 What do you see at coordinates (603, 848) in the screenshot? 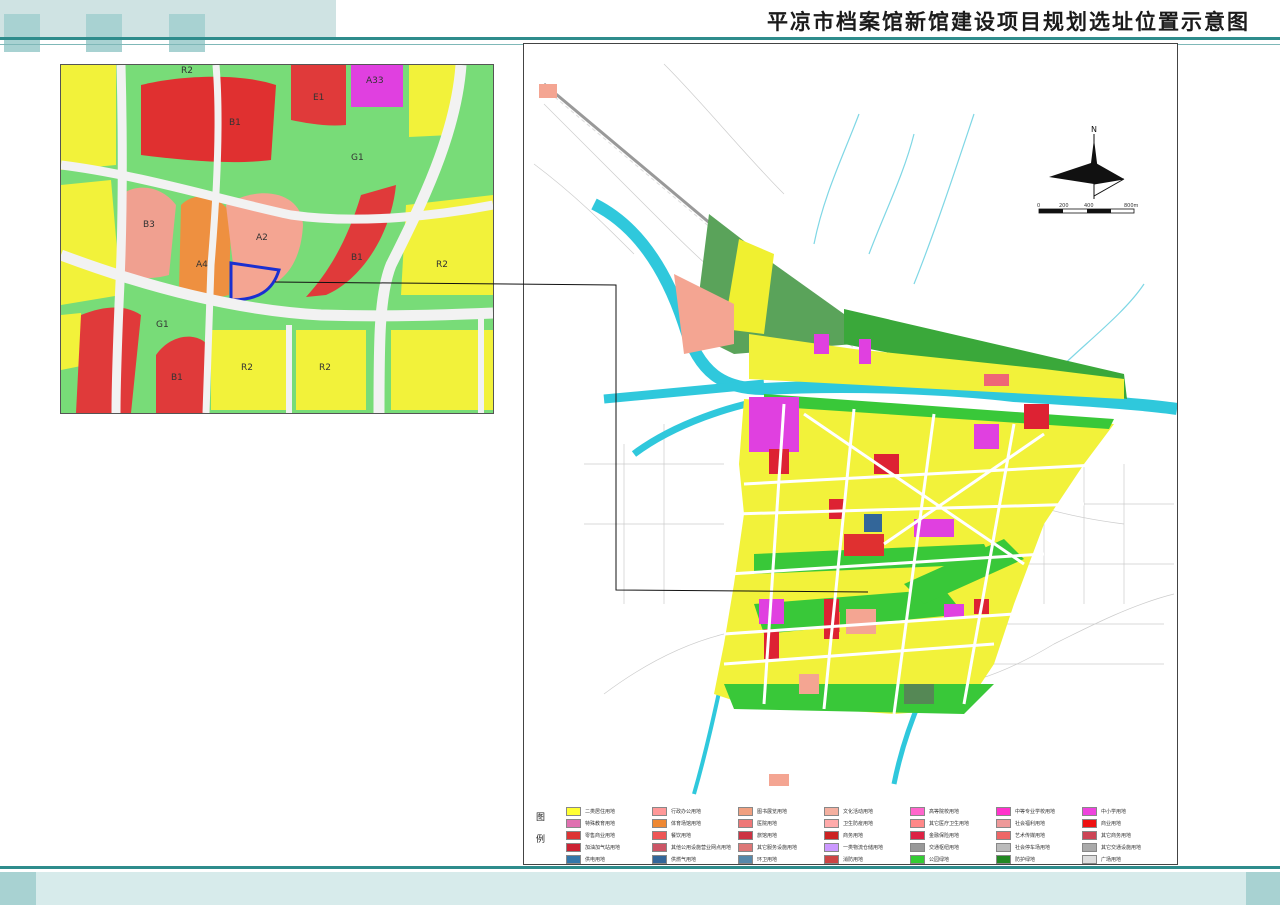
I see `legend-label: 加油加气站用地` at bounding box center [603, 848].